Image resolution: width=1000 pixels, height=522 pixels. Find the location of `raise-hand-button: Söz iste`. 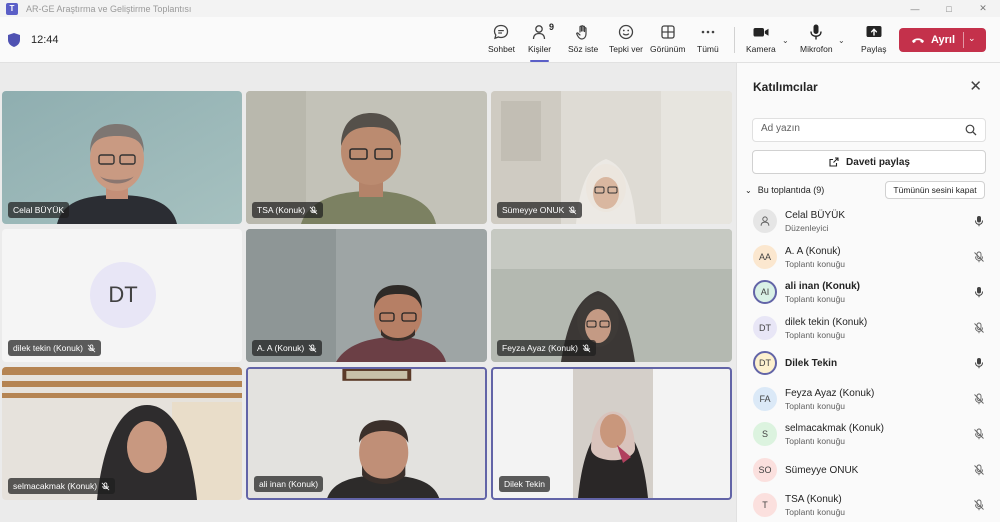

raise-hand-button: Söz iste is located at coordinates (583, 41).